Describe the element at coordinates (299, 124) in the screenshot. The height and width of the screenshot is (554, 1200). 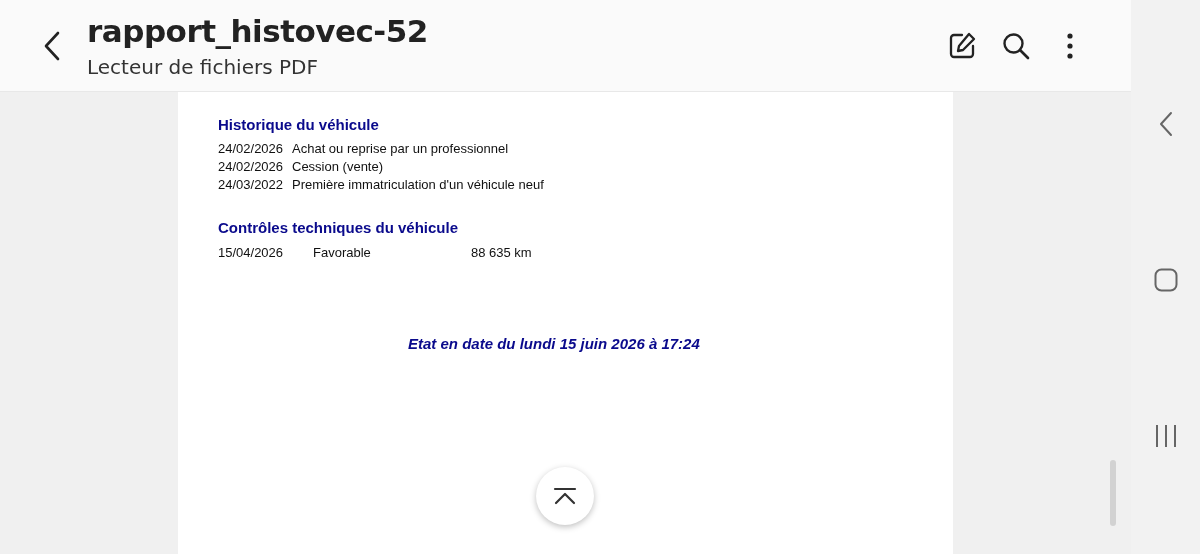
I see `section-heading: Historique du véhicule` at that location.